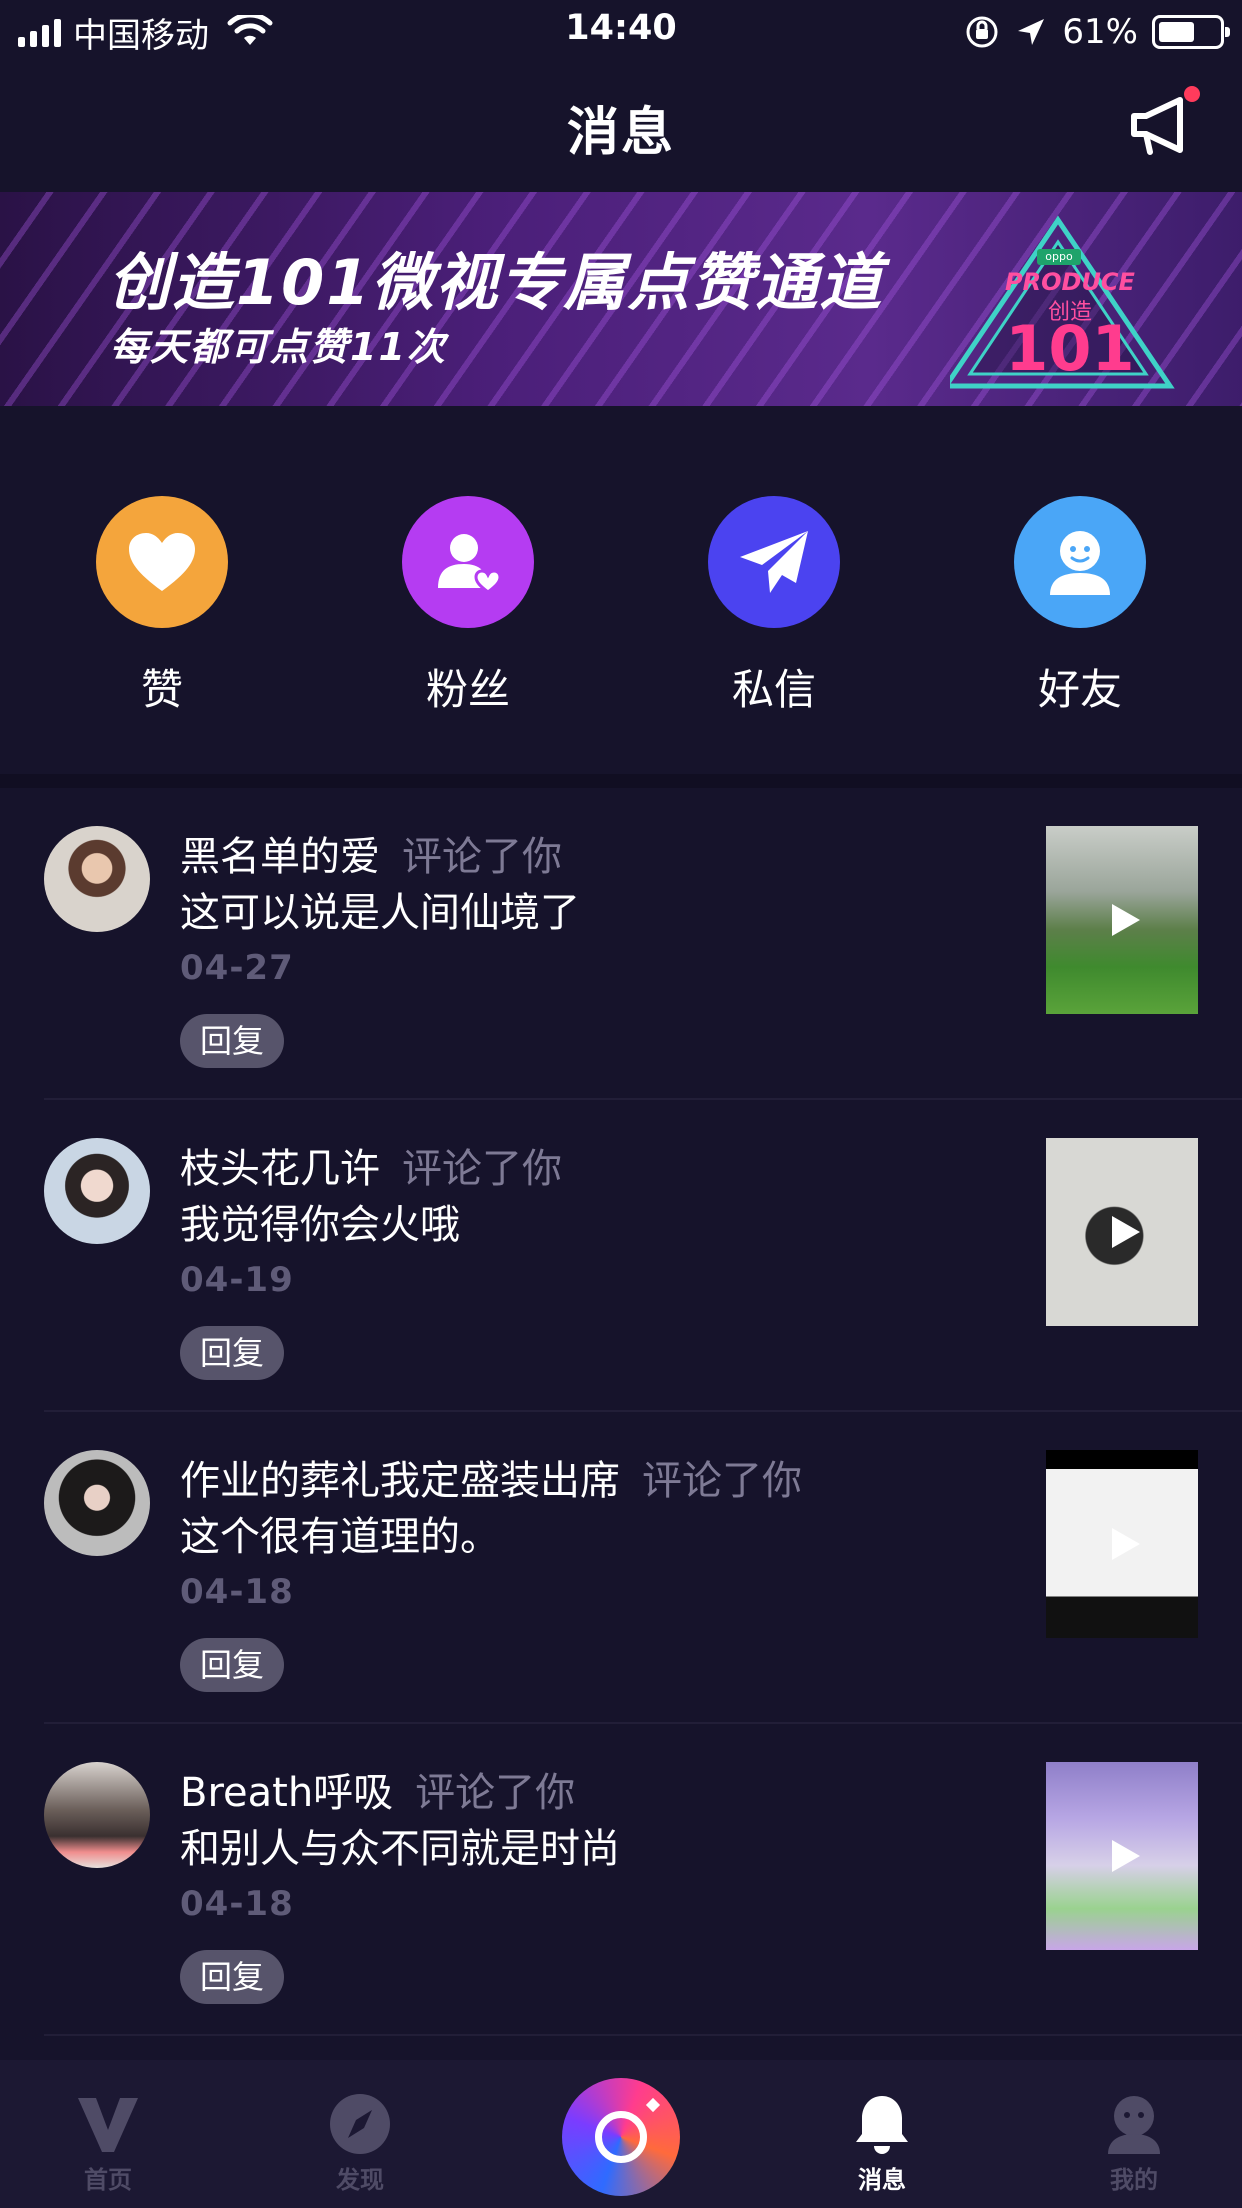  I want to click on user-name: Breath呼吸, so click(286, 1793).